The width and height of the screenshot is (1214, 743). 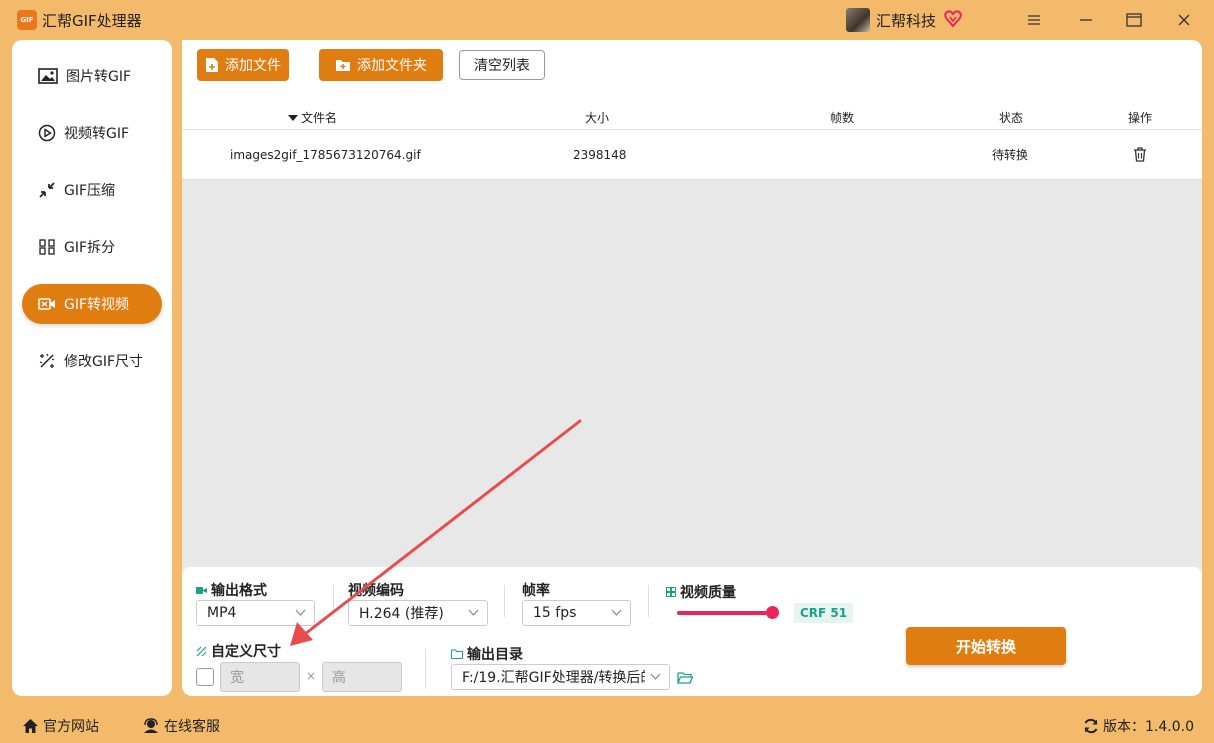 I want to click on video-quality-label: 视频质量, so click(x=701, y=592).